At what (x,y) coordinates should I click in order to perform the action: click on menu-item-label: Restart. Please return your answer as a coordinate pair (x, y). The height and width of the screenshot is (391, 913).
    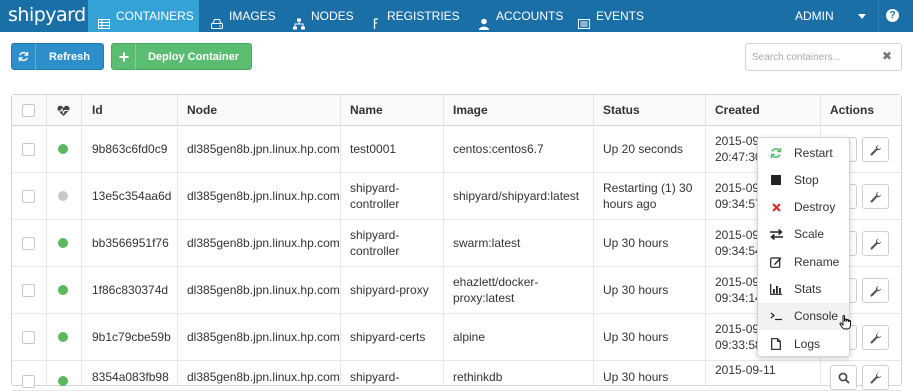
    Looking at the image, I should click on (813, 152).